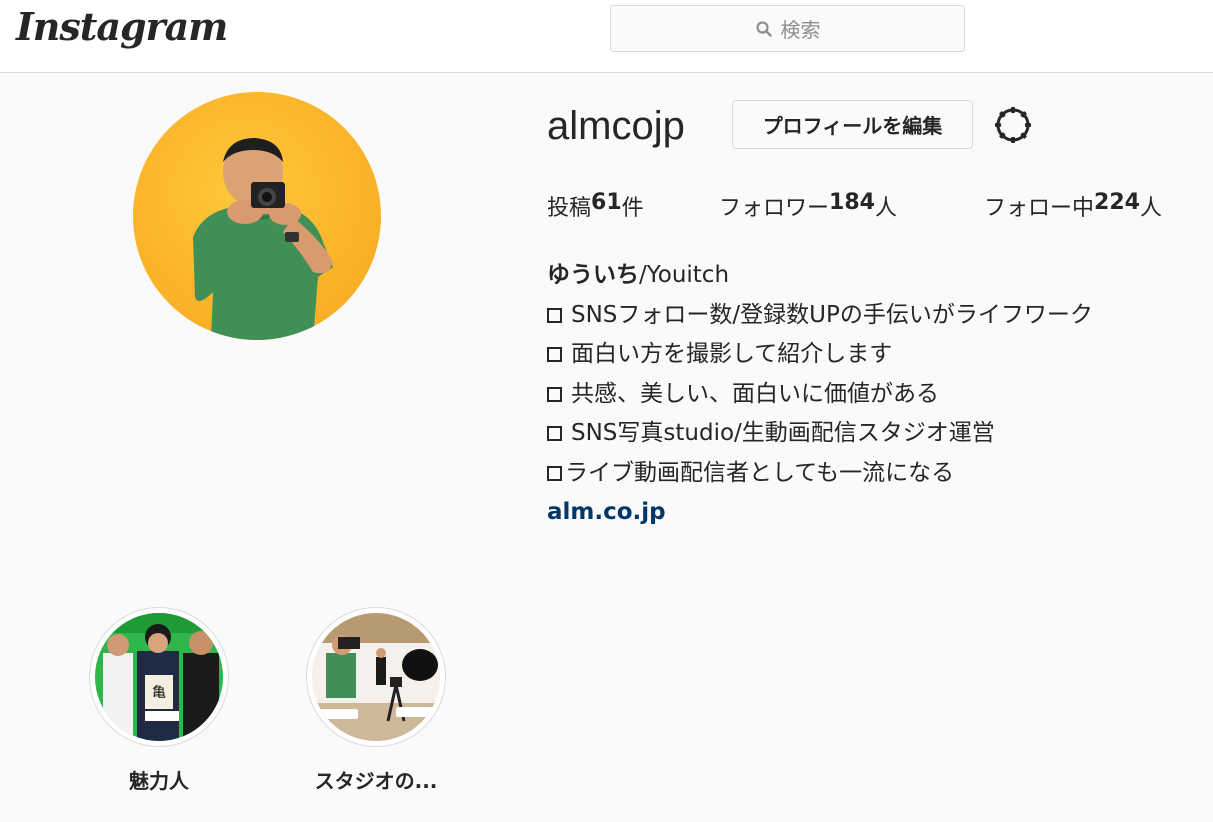  What do you see at coordinates (1039, 208) in the screenshot?
I see `following-label: フォロー中` at bounding box center [1039, 208].